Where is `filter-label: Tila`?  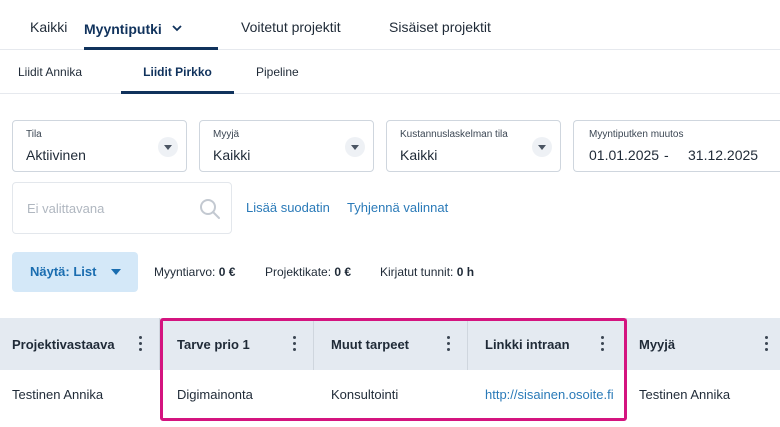 filter-label: Tila is located at coordinates (34, 134).